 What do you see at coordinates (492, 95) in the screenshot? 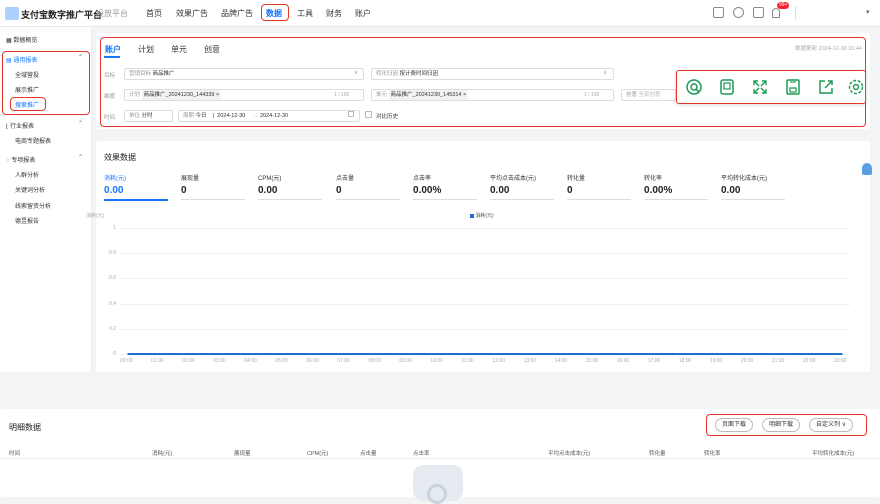
I see `unit-select: 单元 商品推广_20241230_145314 ×` at bounding box center [492, 95].